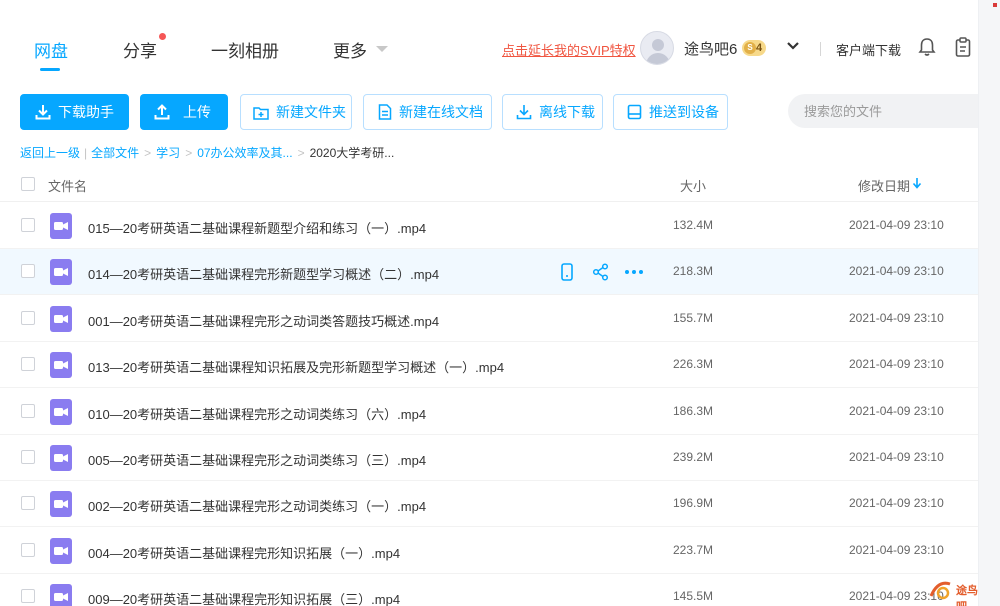  I want to click on new-online-doc-label: 新建在线文档, so click(441, 112).